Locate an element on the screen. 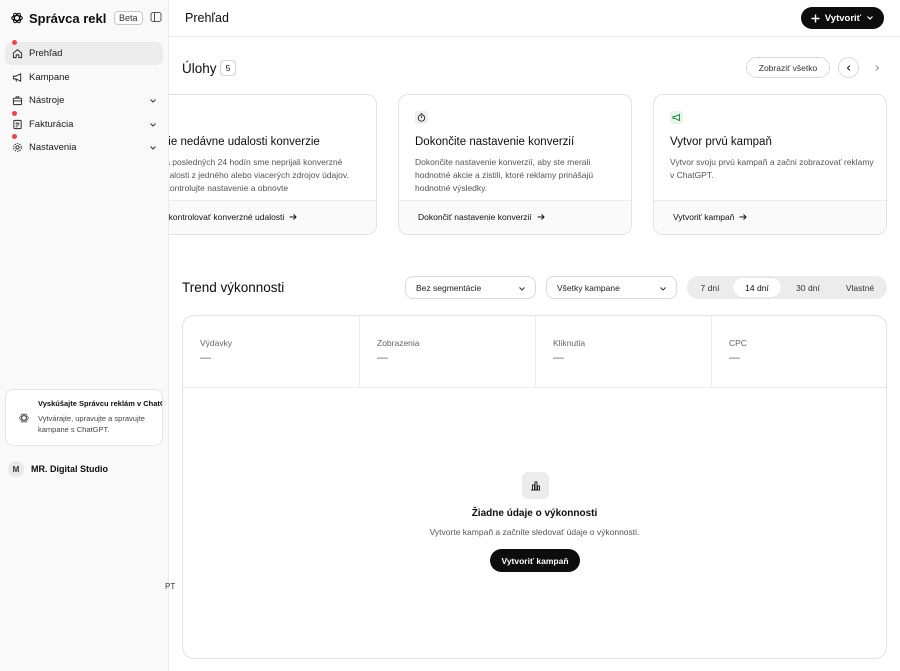  chevron-left-icon is located at coordinates (848, 67).